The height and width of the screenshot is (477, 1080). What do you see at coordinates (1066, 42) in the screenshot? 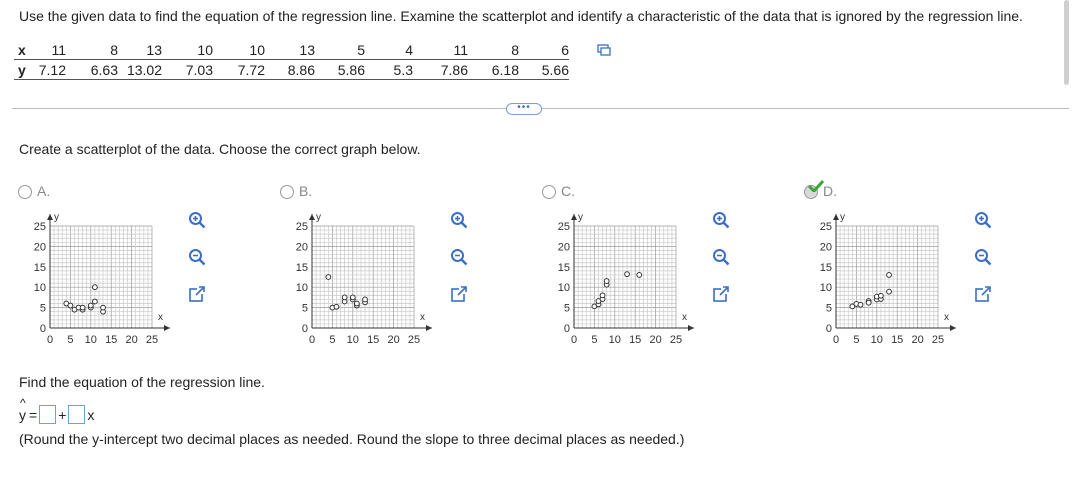
I see `scrollbar-thumb` at bounding box center [1066, 42].